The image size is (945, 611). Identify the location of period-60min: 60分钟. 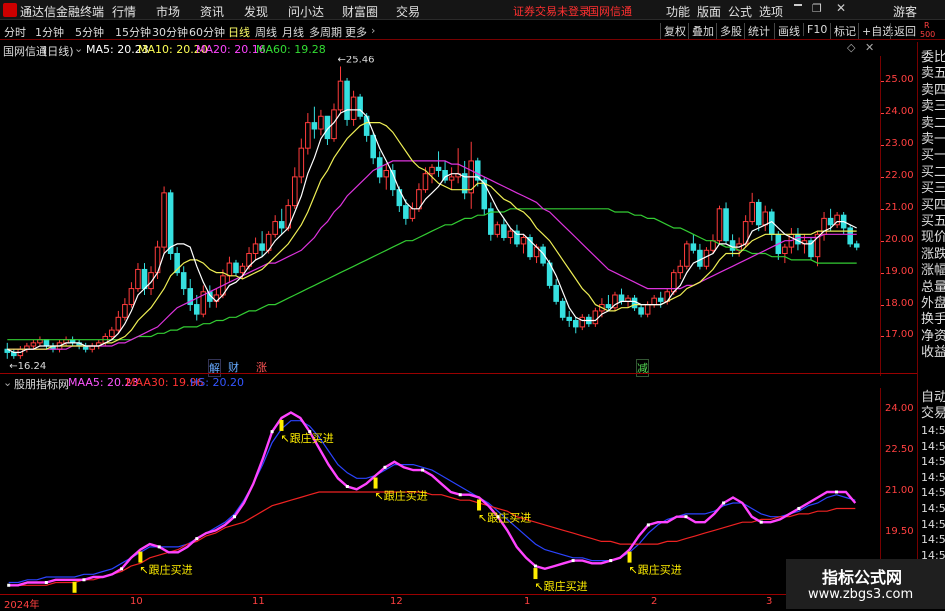
(207, 32).